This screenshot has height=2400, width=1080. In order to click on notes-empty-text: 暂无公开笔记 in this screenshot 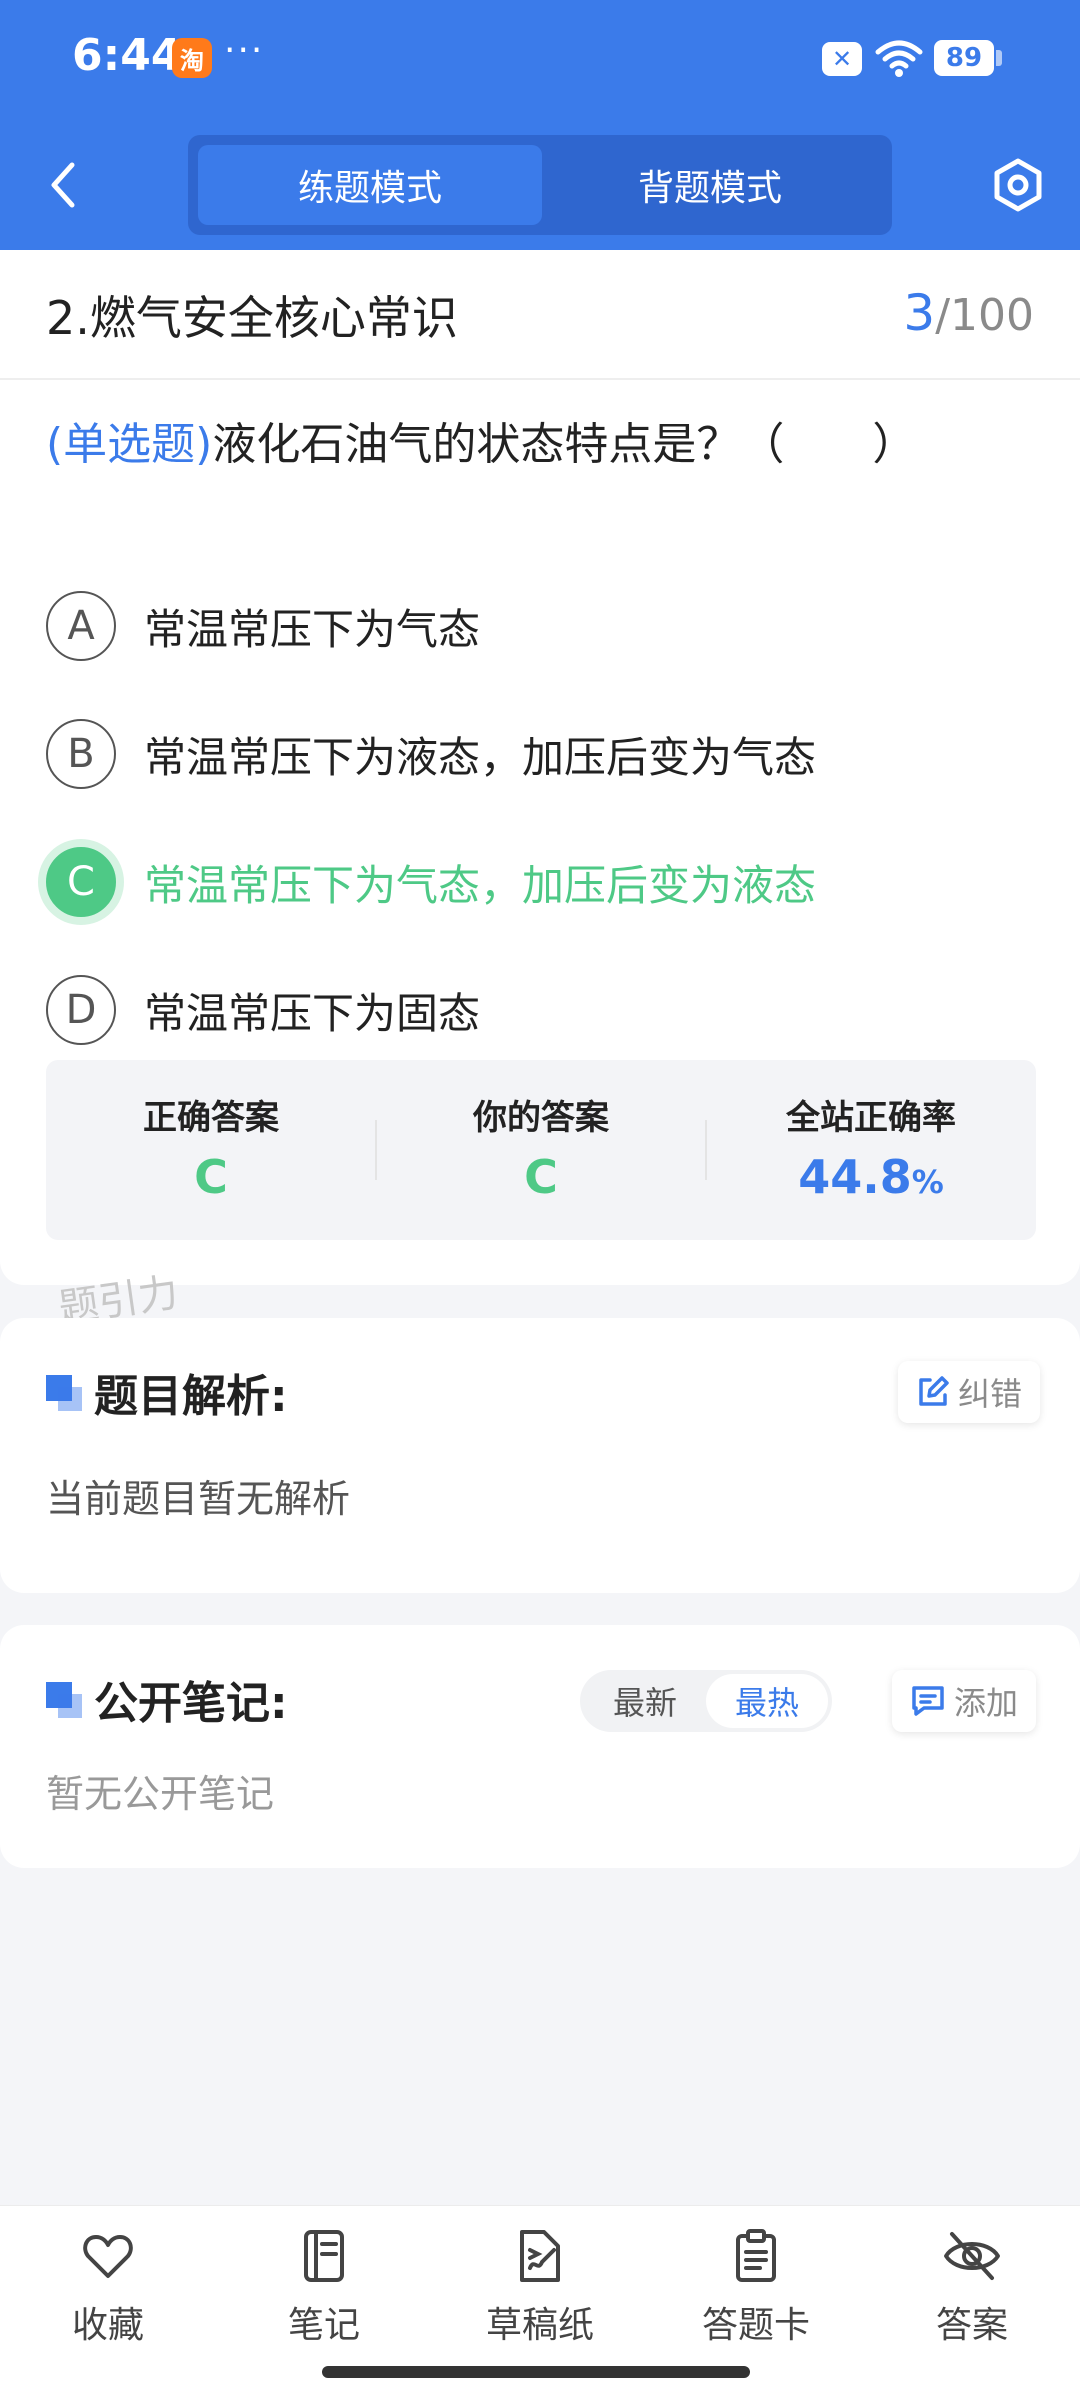, I will do `click(160, 1794)`.